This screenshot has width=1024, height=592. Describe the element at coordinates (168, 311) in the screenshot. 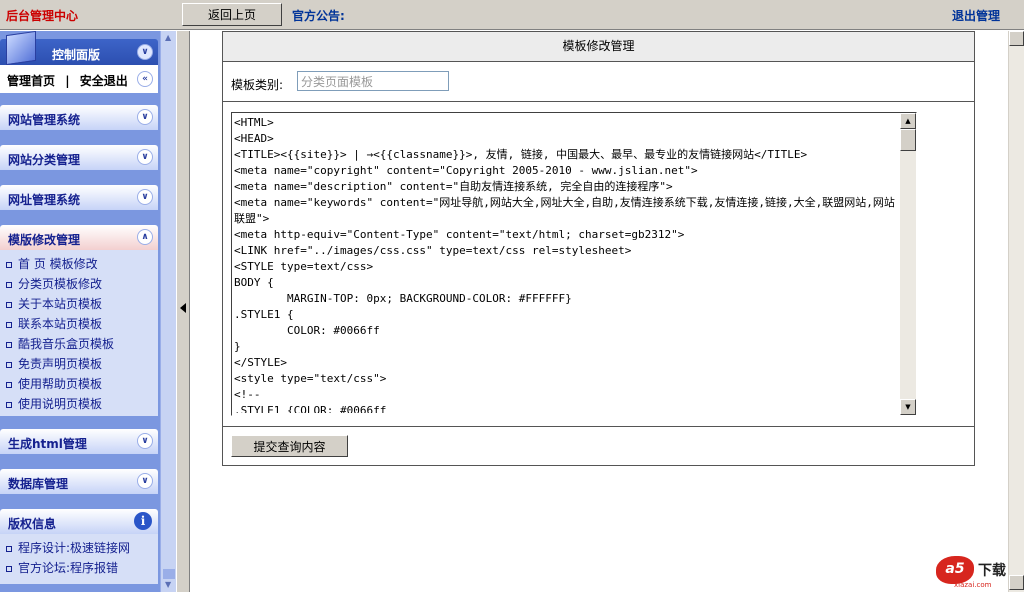

I see `sidebar-scrollbar: ▲ ▼` at that location.